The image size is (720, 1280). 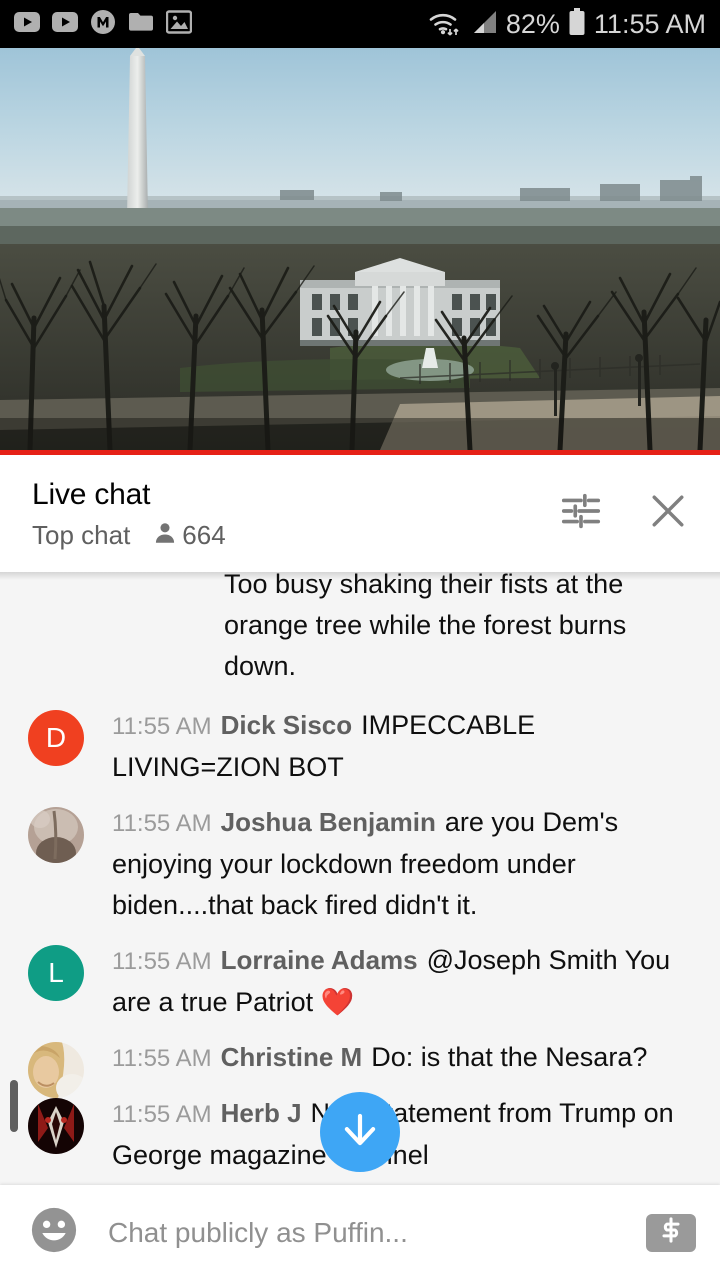 I want to click on battery-icon, so click(x=577, y=24).